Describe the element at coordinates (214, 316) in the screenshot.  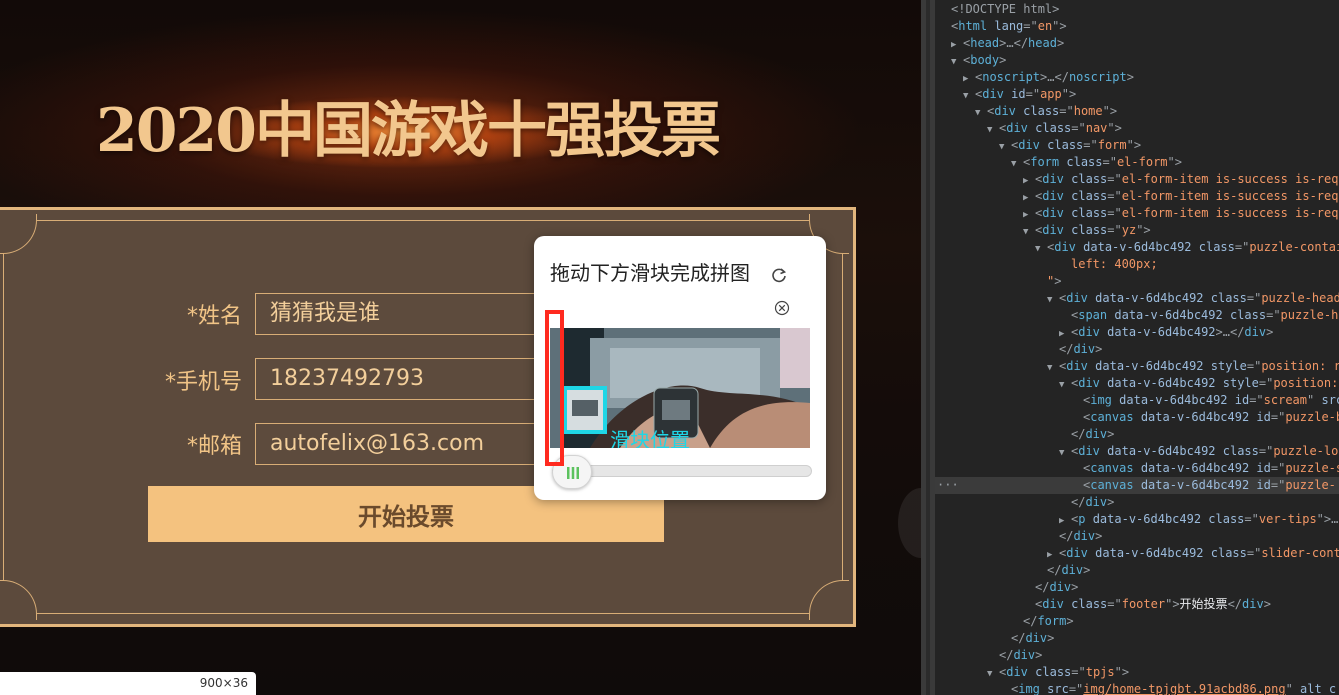
I see `name-label: *姓名` at that location.